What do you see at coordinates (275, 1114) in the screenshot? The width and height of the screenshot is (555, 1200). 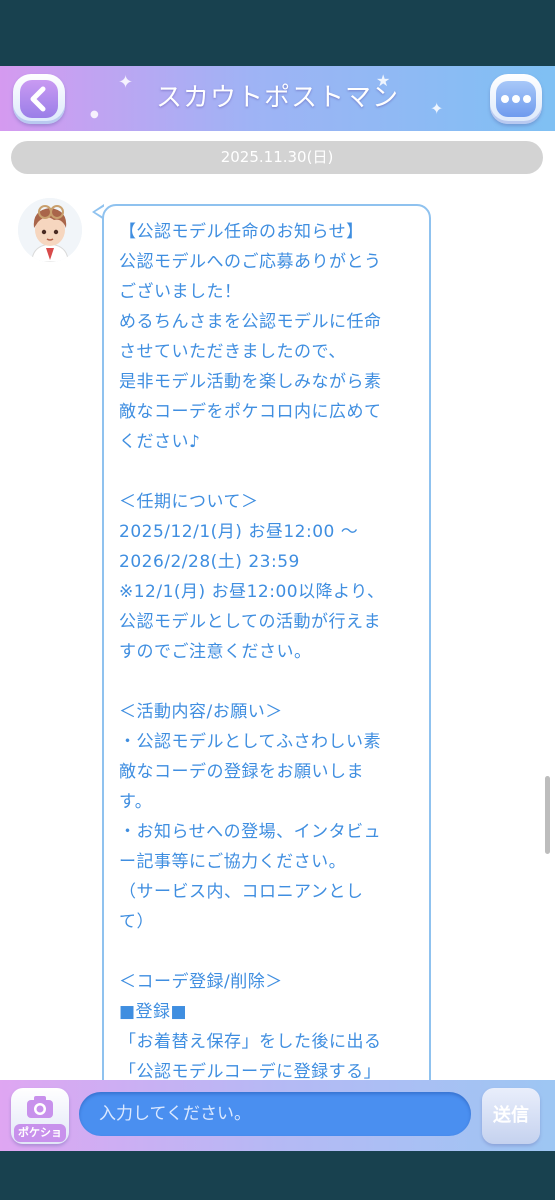 I see `message-input: 入力してください。` at bounding box center [275, 1114].